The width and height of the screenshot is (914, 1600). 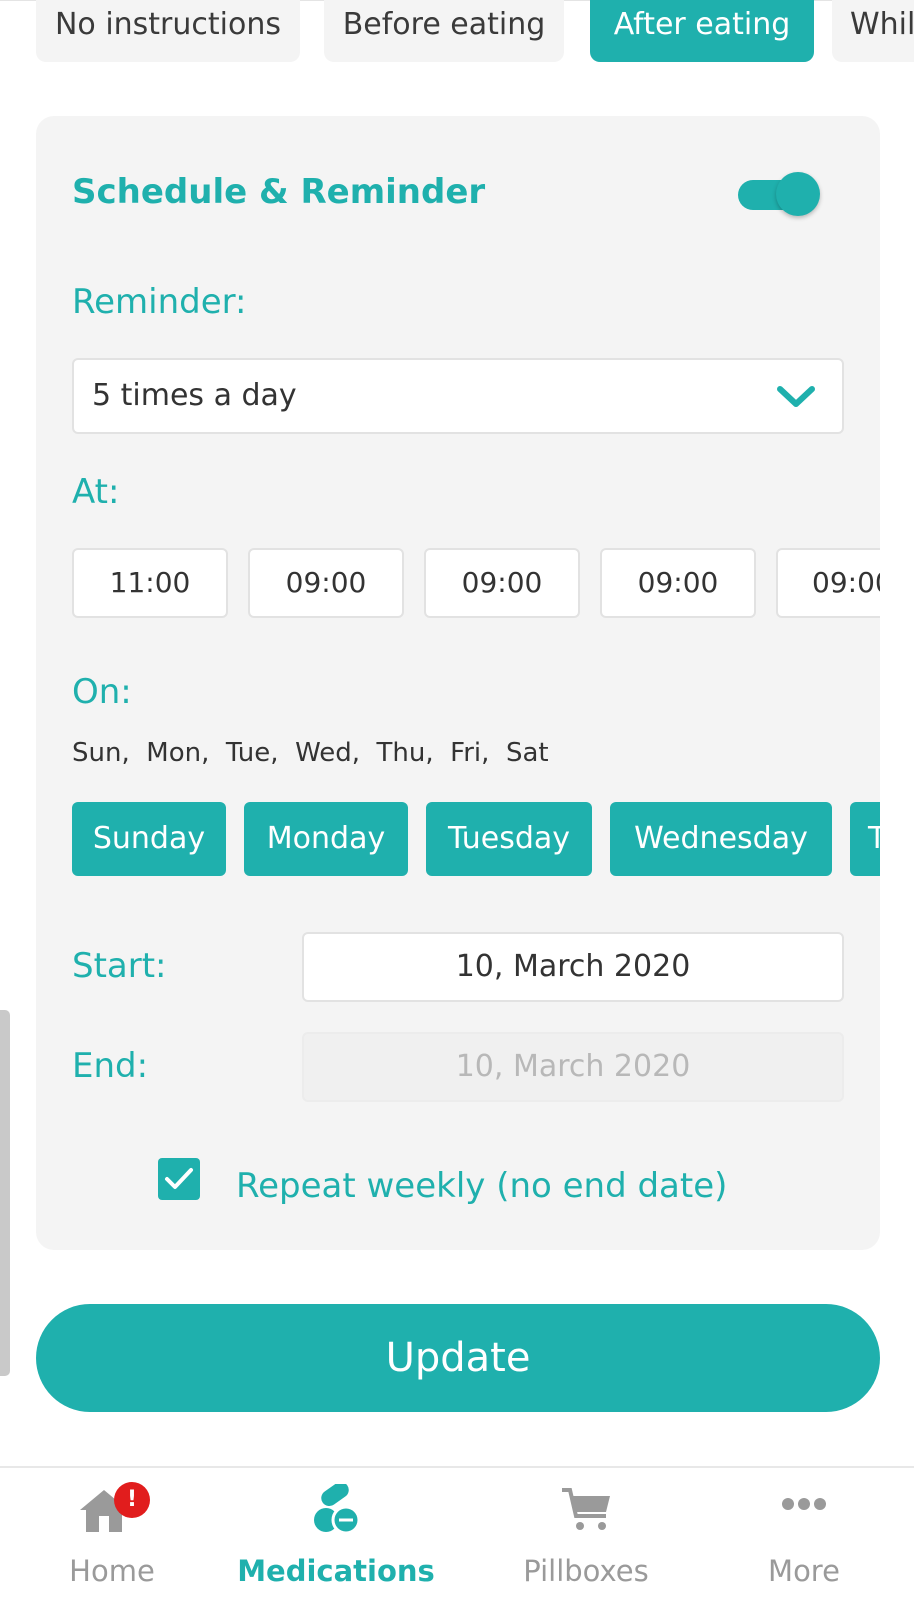 I want to click on time-slot-2: 09:00, so click(x=326, y=583).